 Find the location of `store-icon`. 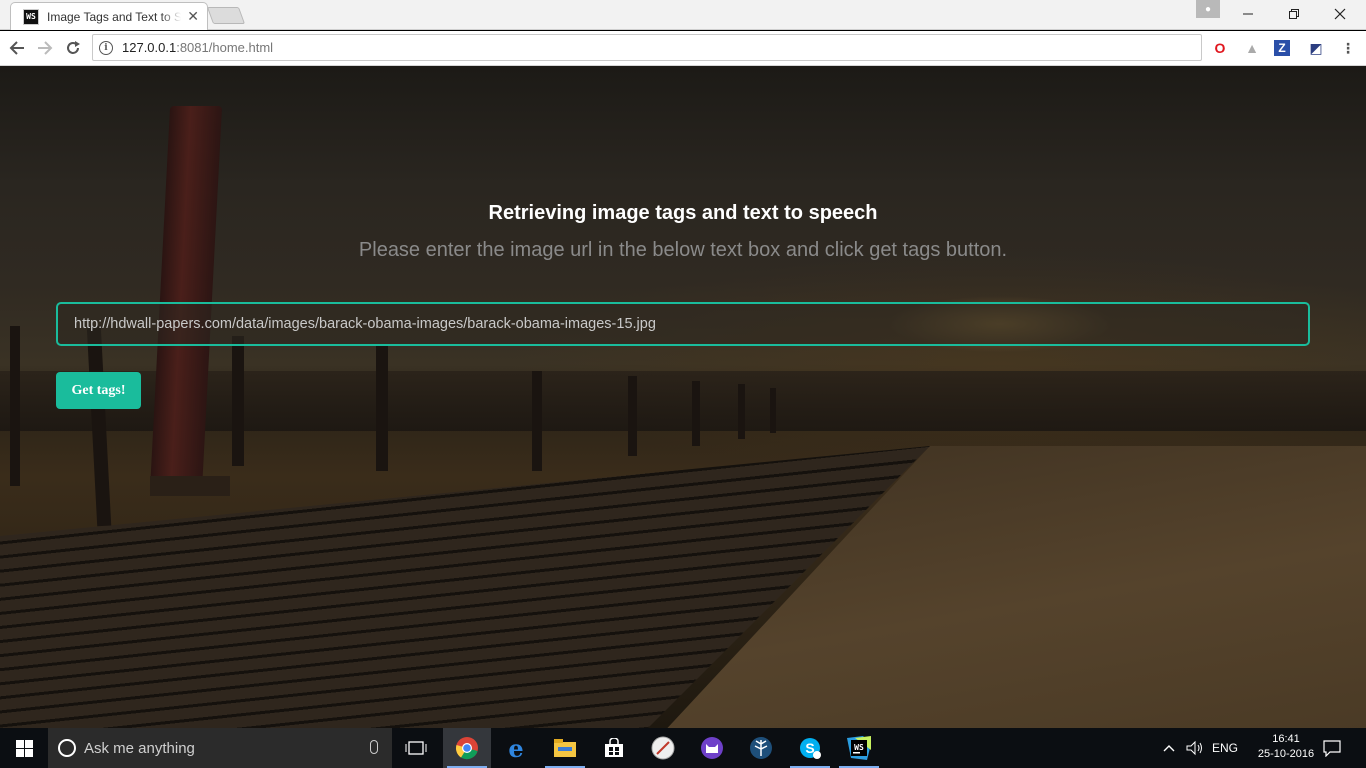

store-icon is located at coordinates (614, 748).